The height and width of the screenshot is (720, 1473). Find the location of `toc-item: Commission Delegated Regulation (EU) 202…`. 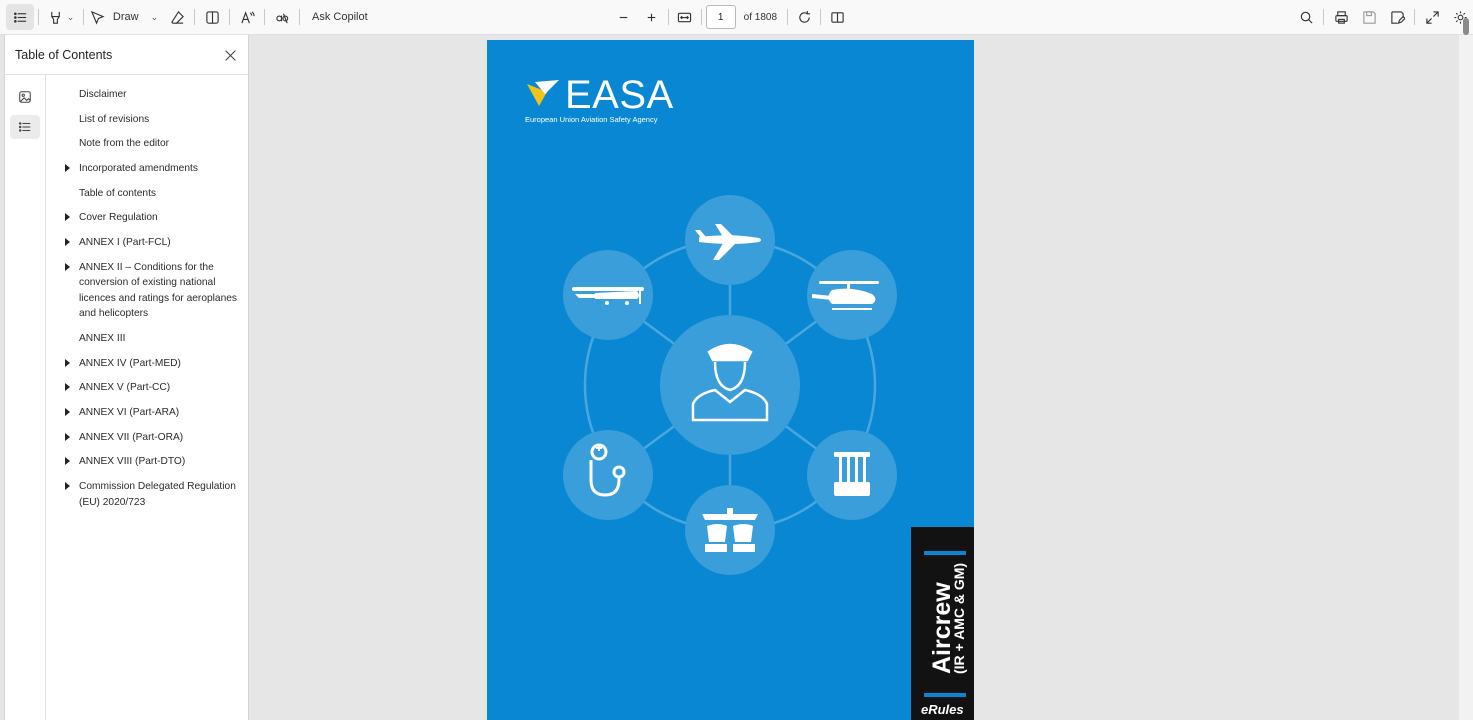

toc-item: Commission Delegated Regulation (EU) 202… is located at coordinates (150, 494).